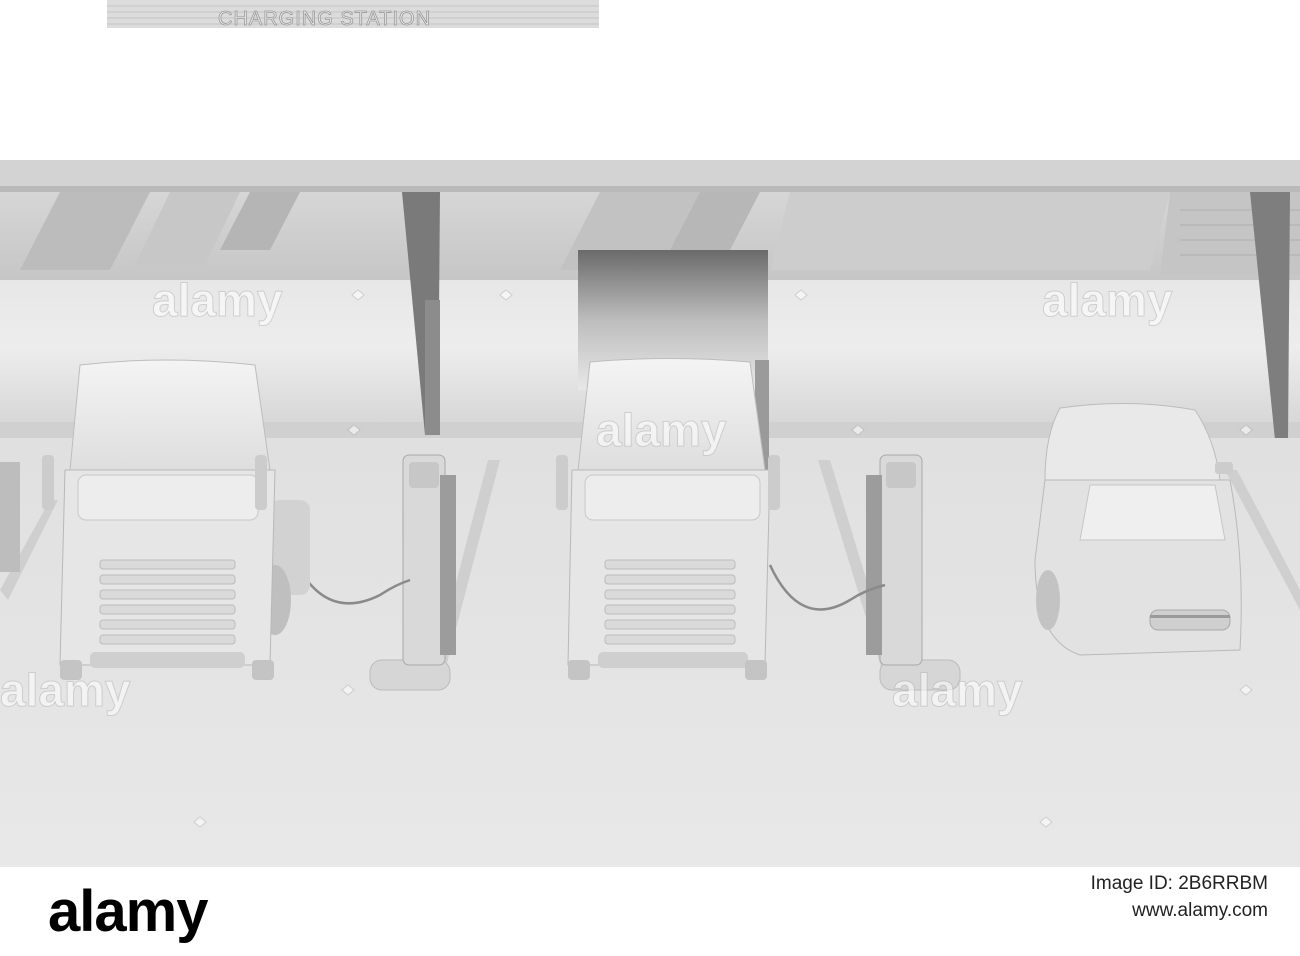 Image resolution: width=1300 pixels, height=956 pixels. I want to click on electric-van, so click(1138, 529).